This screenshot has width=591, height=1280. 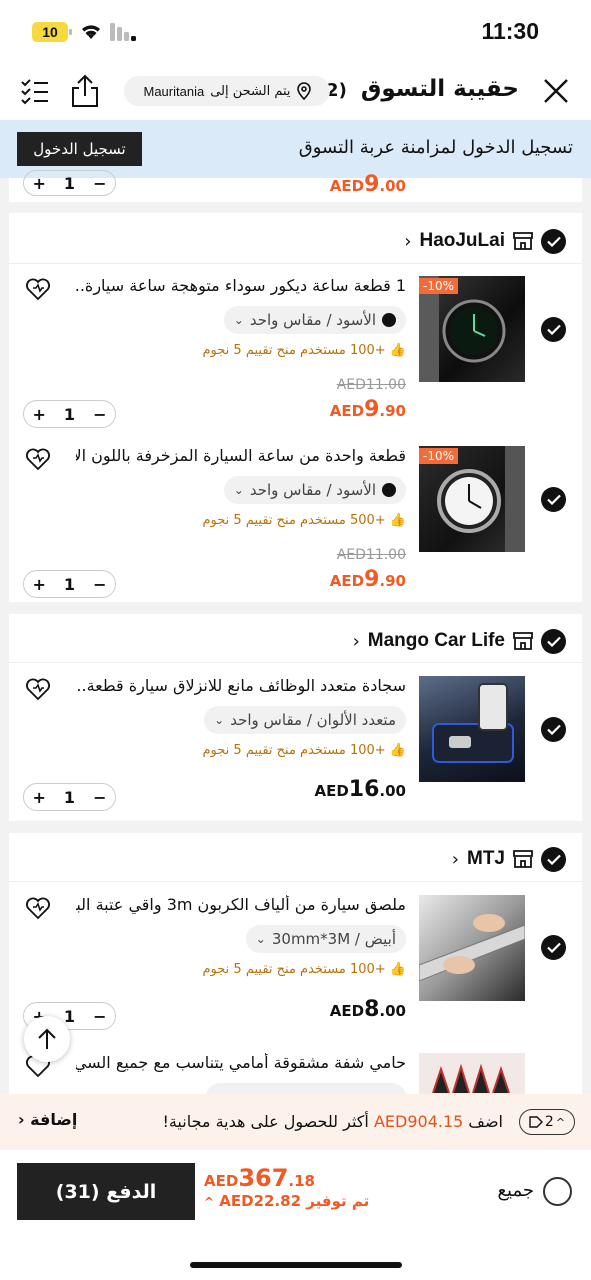 What do you see at coordinates (412, 89) in the screenshot?
I see `page-title: حقيبة التسوق (32)` at bounding box center [412, 89].